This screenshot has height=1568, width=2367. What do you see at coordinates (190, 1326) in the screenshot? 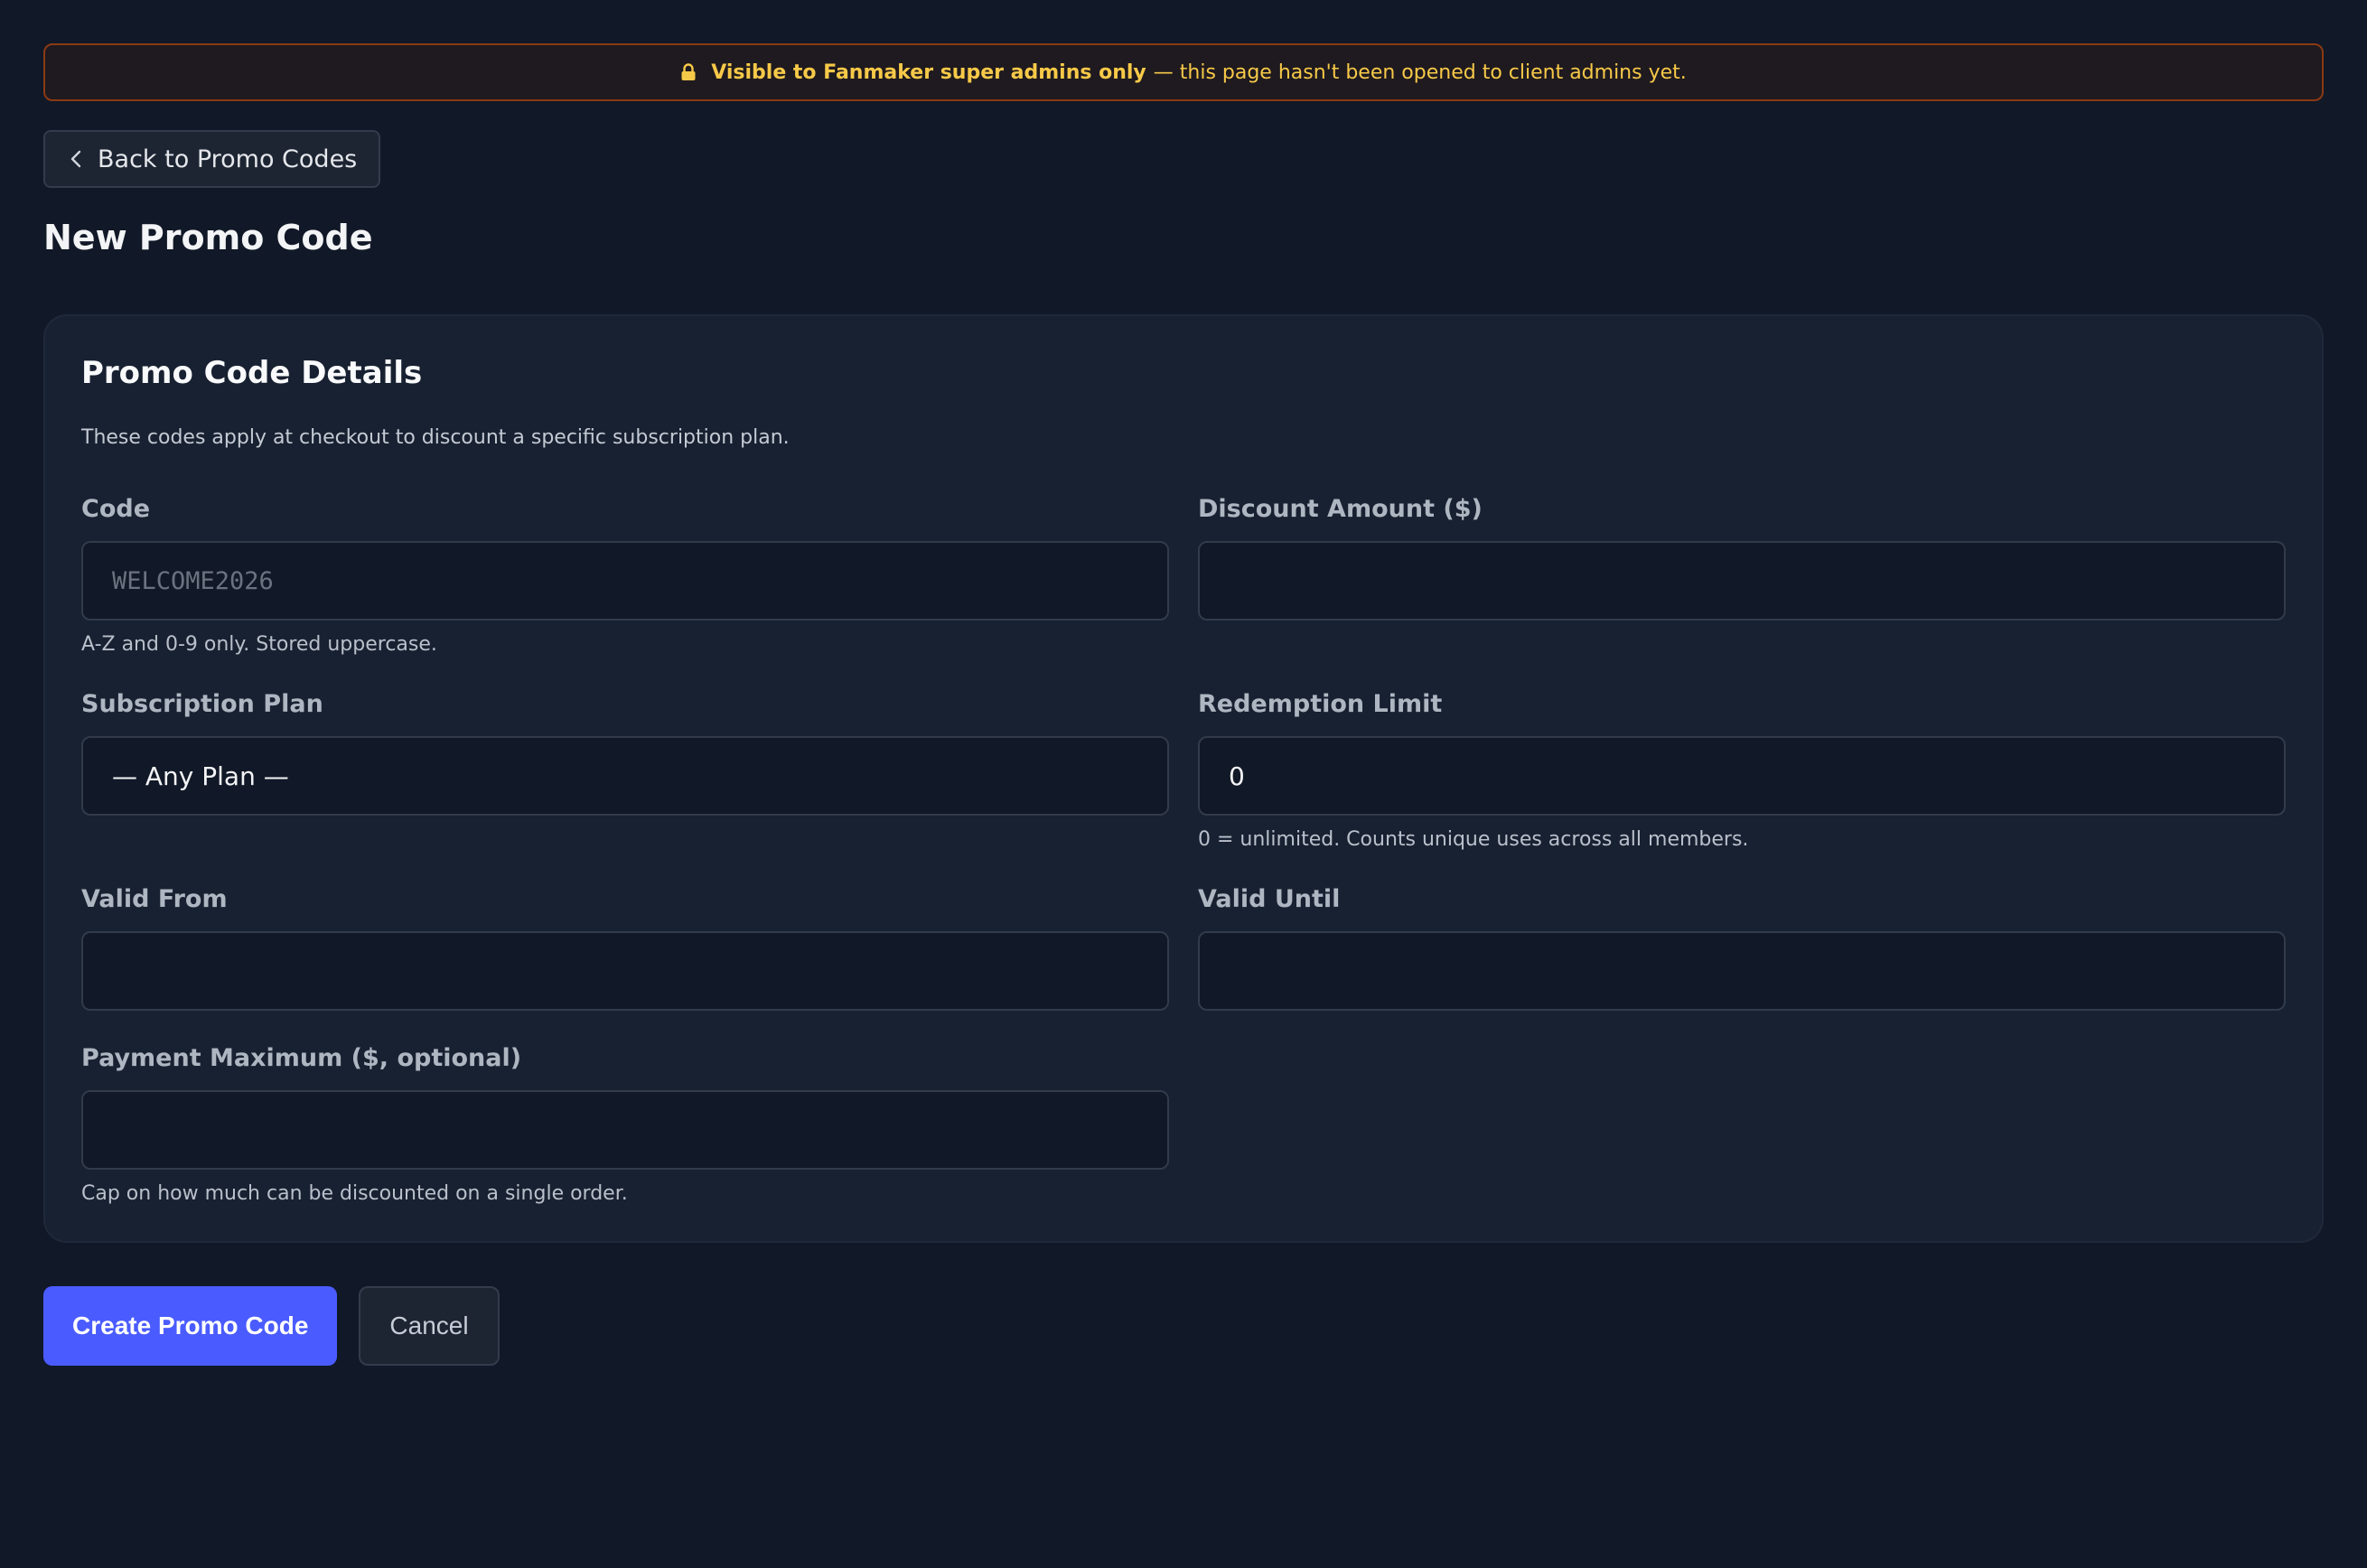
I see `create-promo-code-button: Create Promo Code` at bounding box center [190, 1326].